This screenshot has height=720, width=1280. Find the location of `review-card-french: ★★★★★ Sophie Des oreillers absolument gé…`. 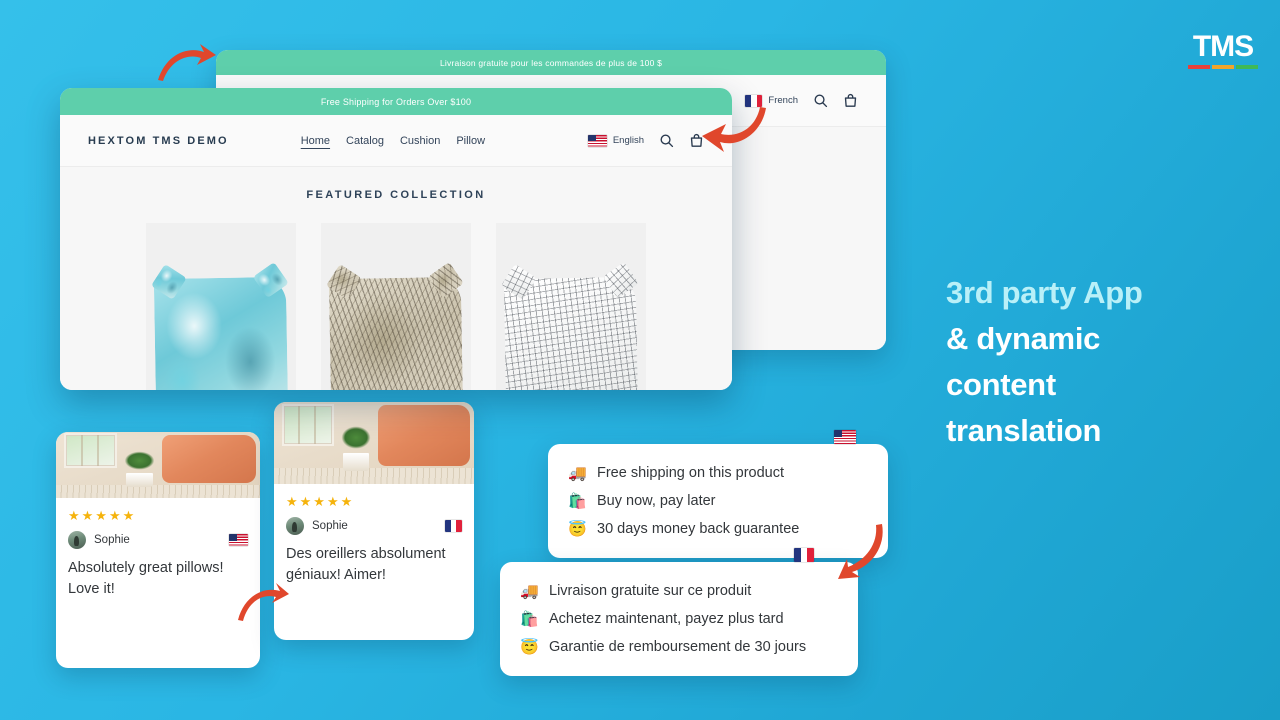

review-card-french: ★★★★★ Sophie Des oreillers absolument gé… is located at coordinates (374, 521).